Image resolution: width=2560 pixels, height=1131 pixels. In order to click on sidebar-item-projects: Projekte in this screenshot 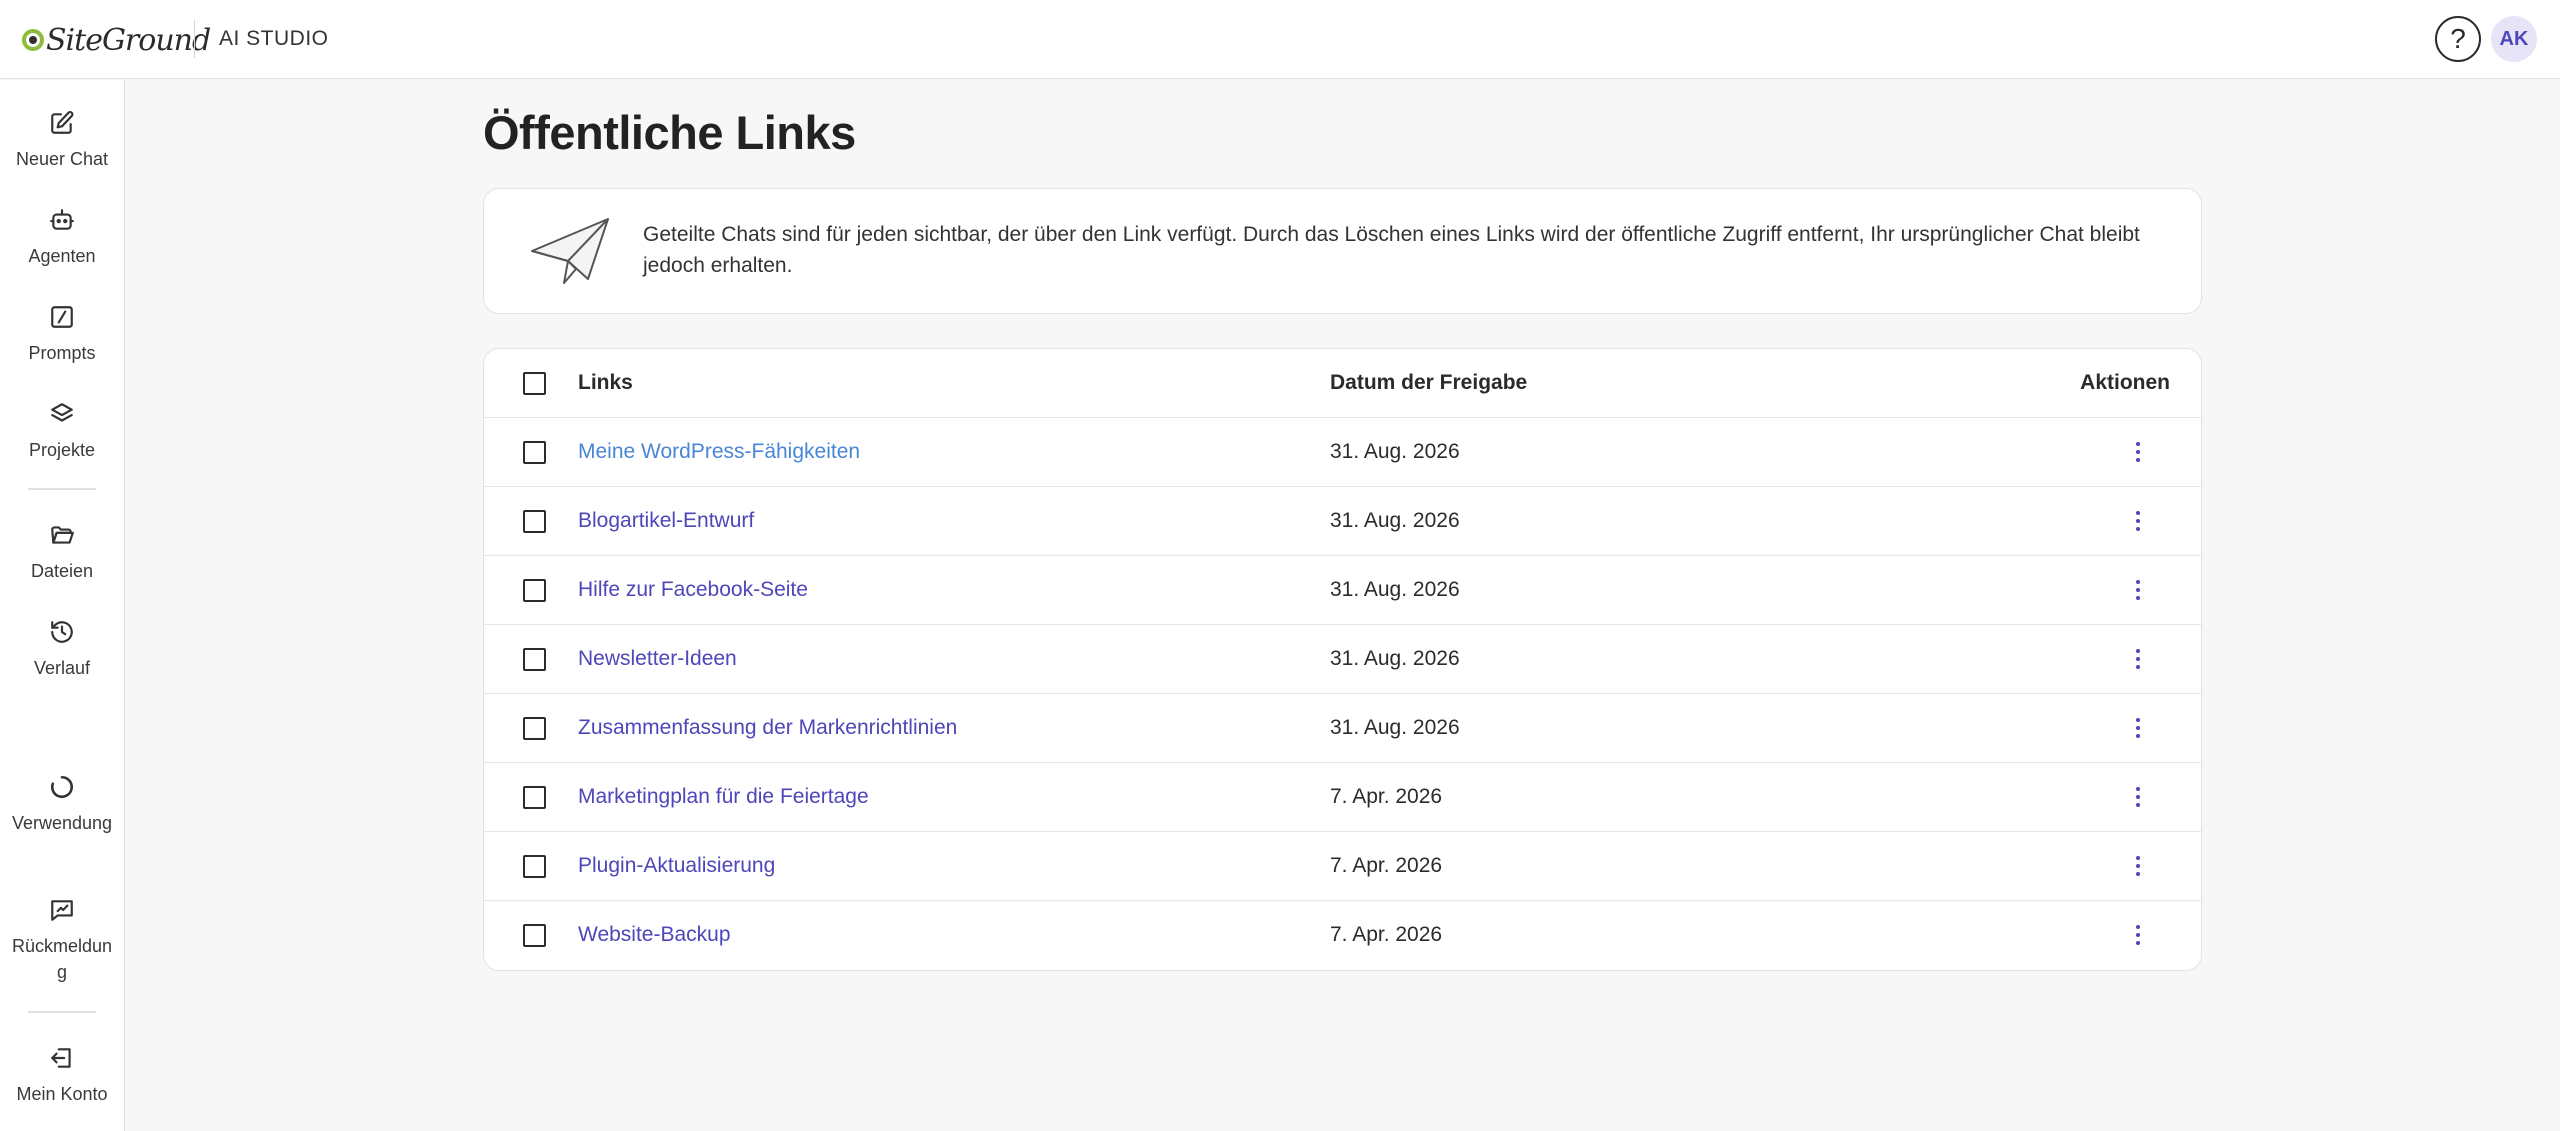, I will do `click(62, 432)`.